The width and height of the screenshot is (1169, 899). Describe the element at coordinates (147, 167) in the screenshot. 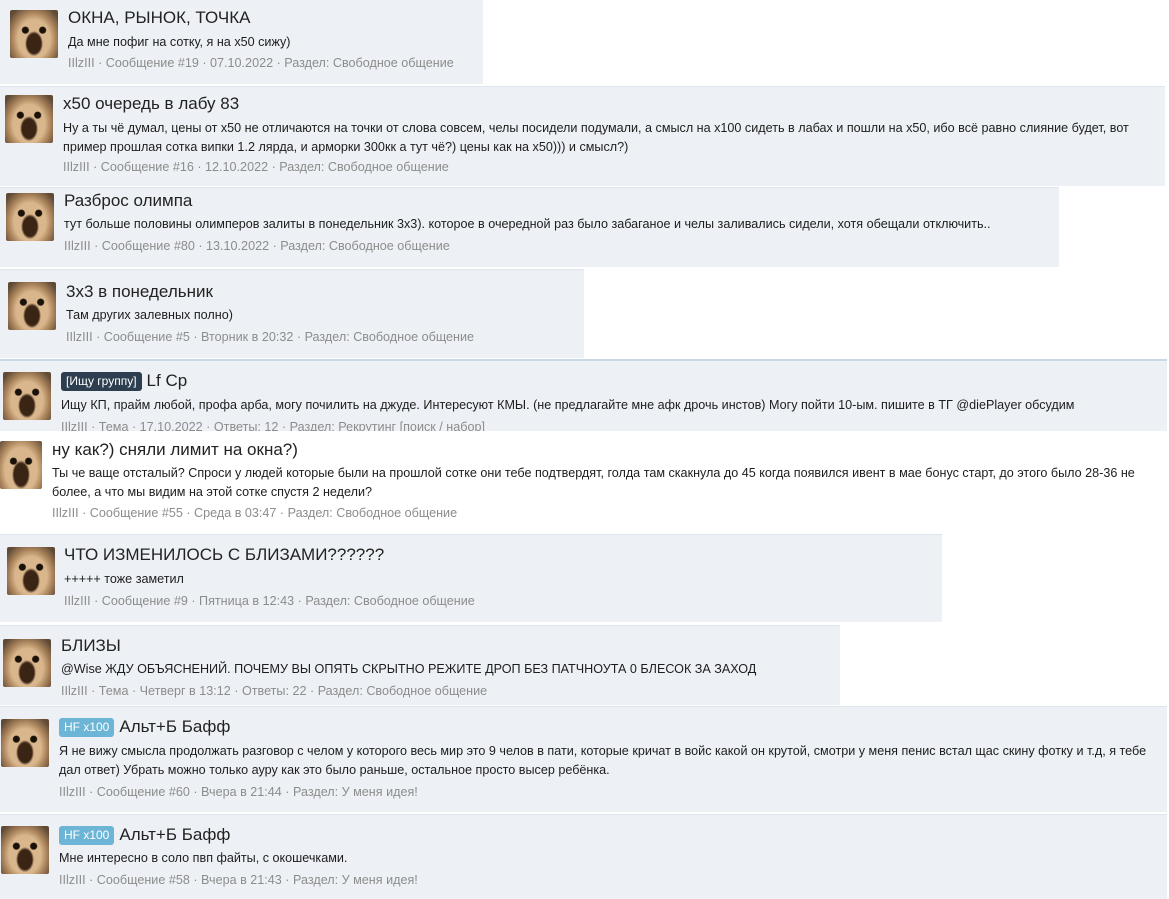

I see `meta-type: Сообщение #16` at that location.